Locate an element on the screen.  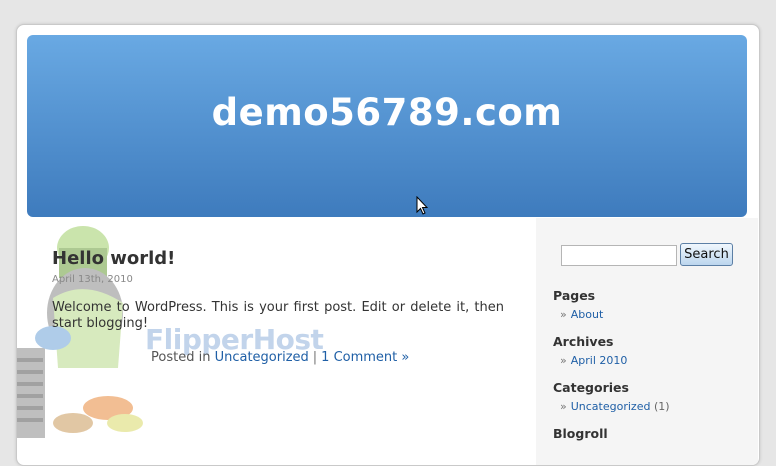
comments-link: 1 Comment » is located at coordinates (365, 357).